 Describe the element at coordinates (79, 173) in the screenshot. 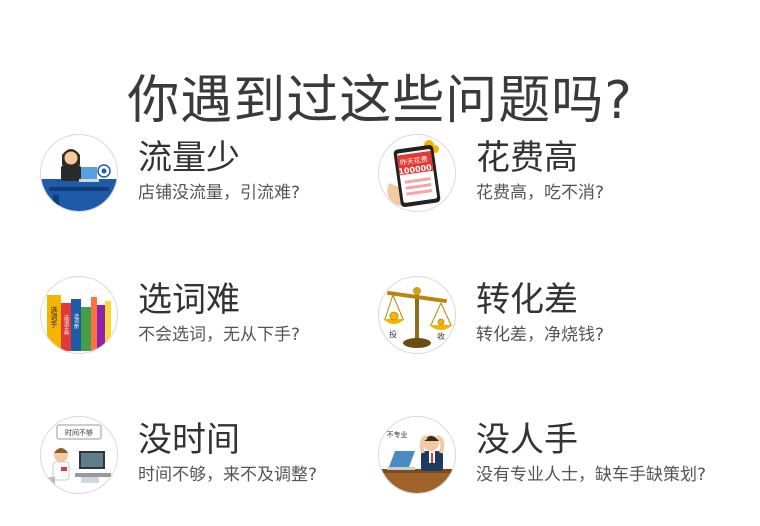

I see `customer-service-icon` at that location.